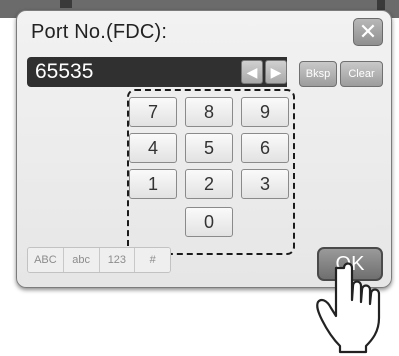  I want to click on close-icon: ✕, so click(368, 31).